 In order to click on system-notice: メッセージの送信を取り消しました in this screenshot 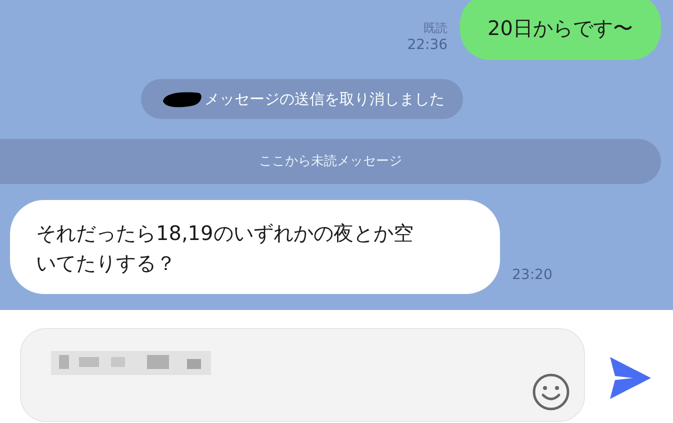, I will do `click(301, 99)`.